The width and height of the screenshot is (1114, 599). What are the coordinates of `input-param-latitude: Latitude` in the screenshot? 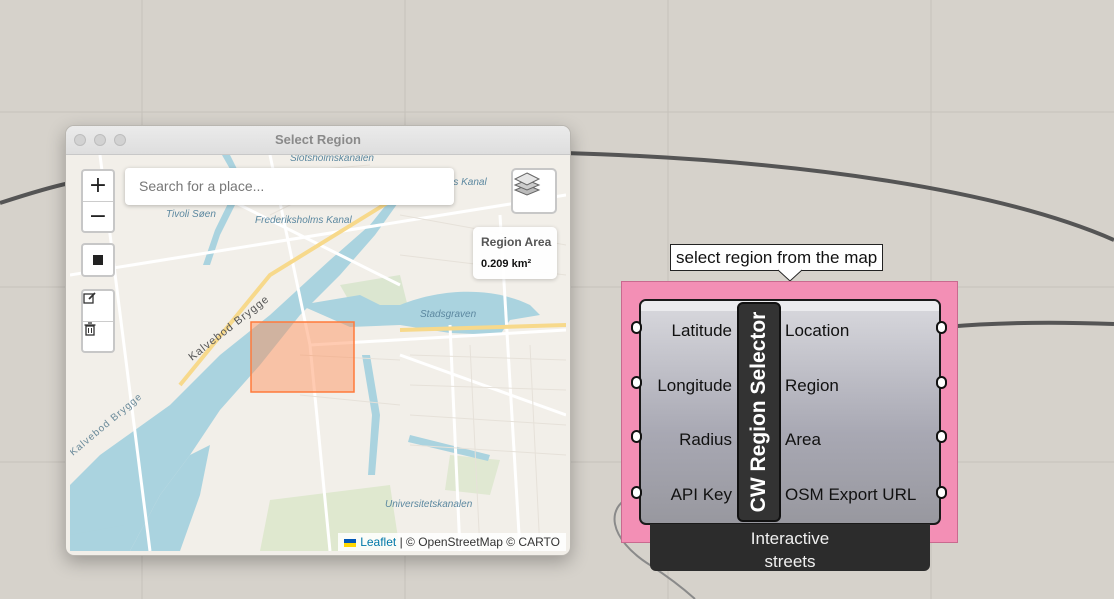 It's located at (686, 331).